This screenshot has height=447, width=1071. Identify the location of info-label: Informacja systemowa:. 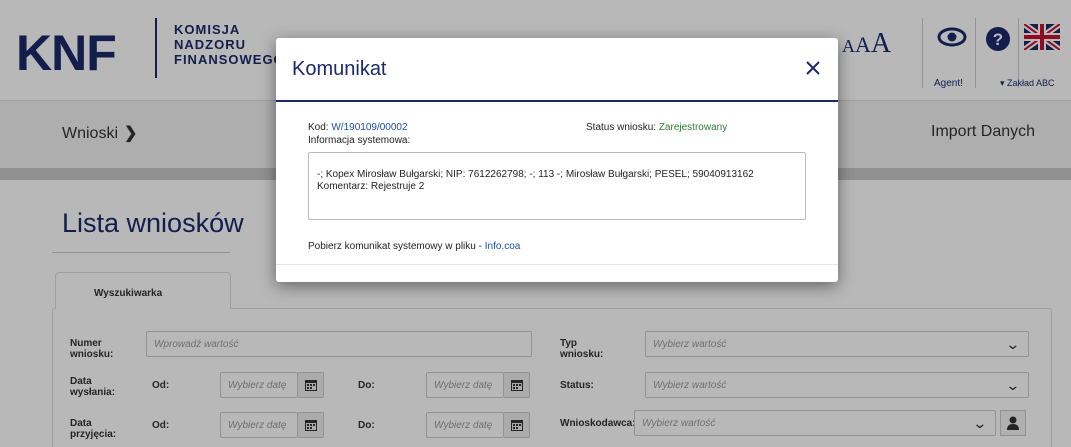
(359, 140).